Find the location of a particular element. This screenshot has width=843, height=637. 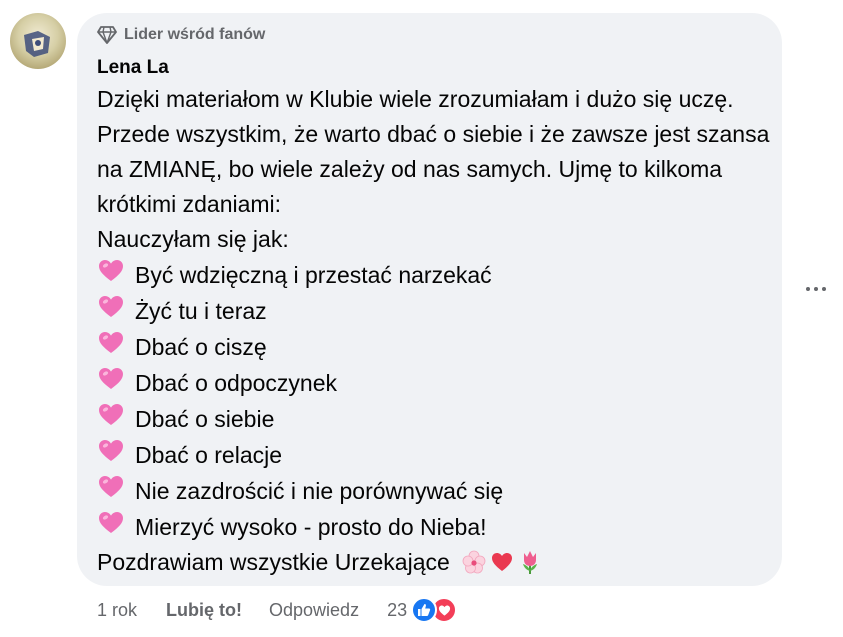

diamond-icon is located at coordinates (107, 35).